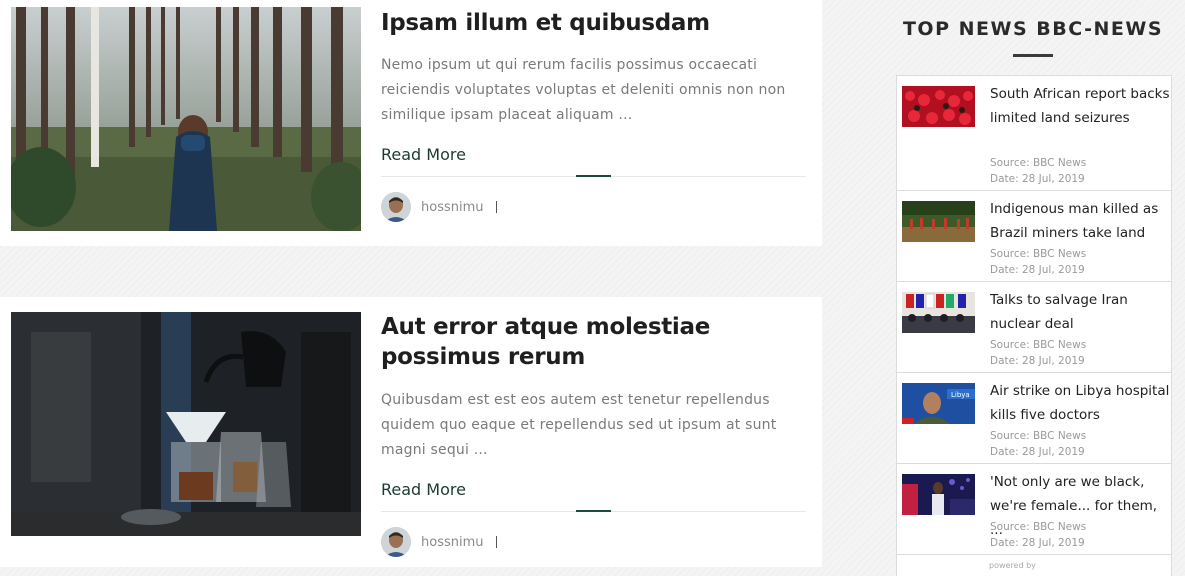 The image size is (1185, 576). What do you see at coordinates (1081, 312) in the screenshot?
I see `news-headline: Talks to salvage Iran nuclear deal` at bounding box center [1081, 312].